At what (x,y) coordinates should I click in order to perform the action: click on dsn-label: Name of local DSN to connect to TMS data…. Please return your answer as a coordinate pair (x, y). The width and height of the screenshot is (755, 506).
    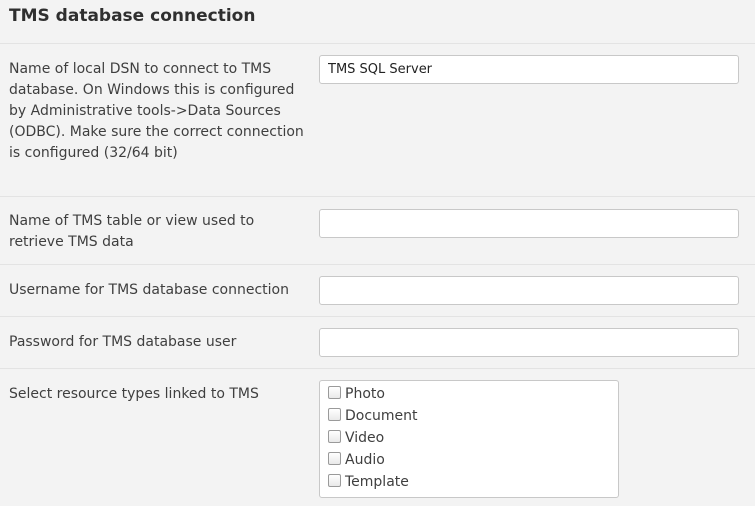
    Looking at the image, I should click on (156, 111).